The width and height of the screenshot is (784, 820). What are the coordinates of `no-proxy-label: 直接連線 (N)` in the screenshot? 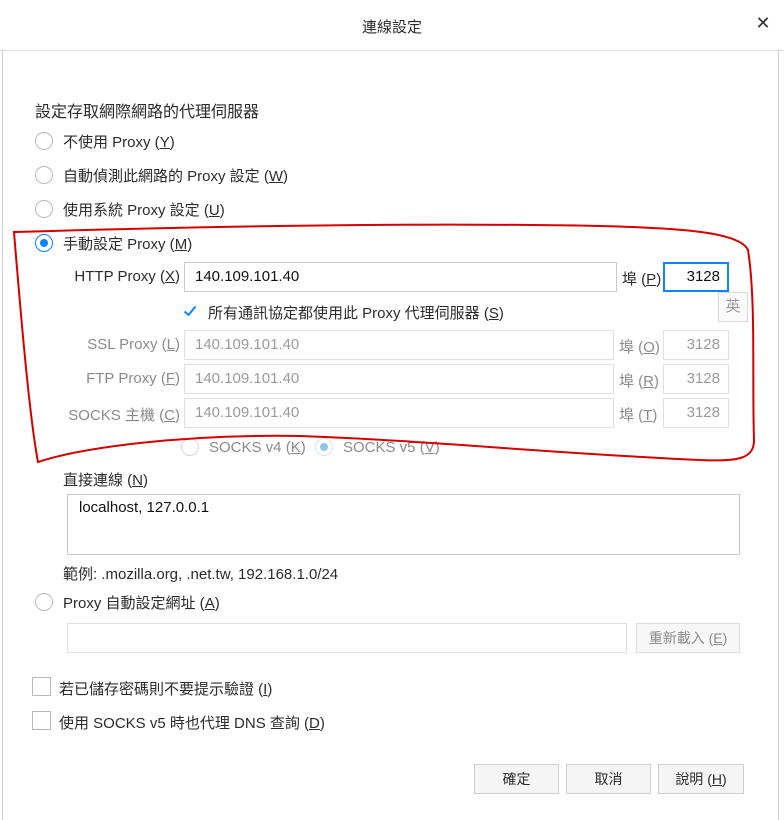 It's located at (106, 480).